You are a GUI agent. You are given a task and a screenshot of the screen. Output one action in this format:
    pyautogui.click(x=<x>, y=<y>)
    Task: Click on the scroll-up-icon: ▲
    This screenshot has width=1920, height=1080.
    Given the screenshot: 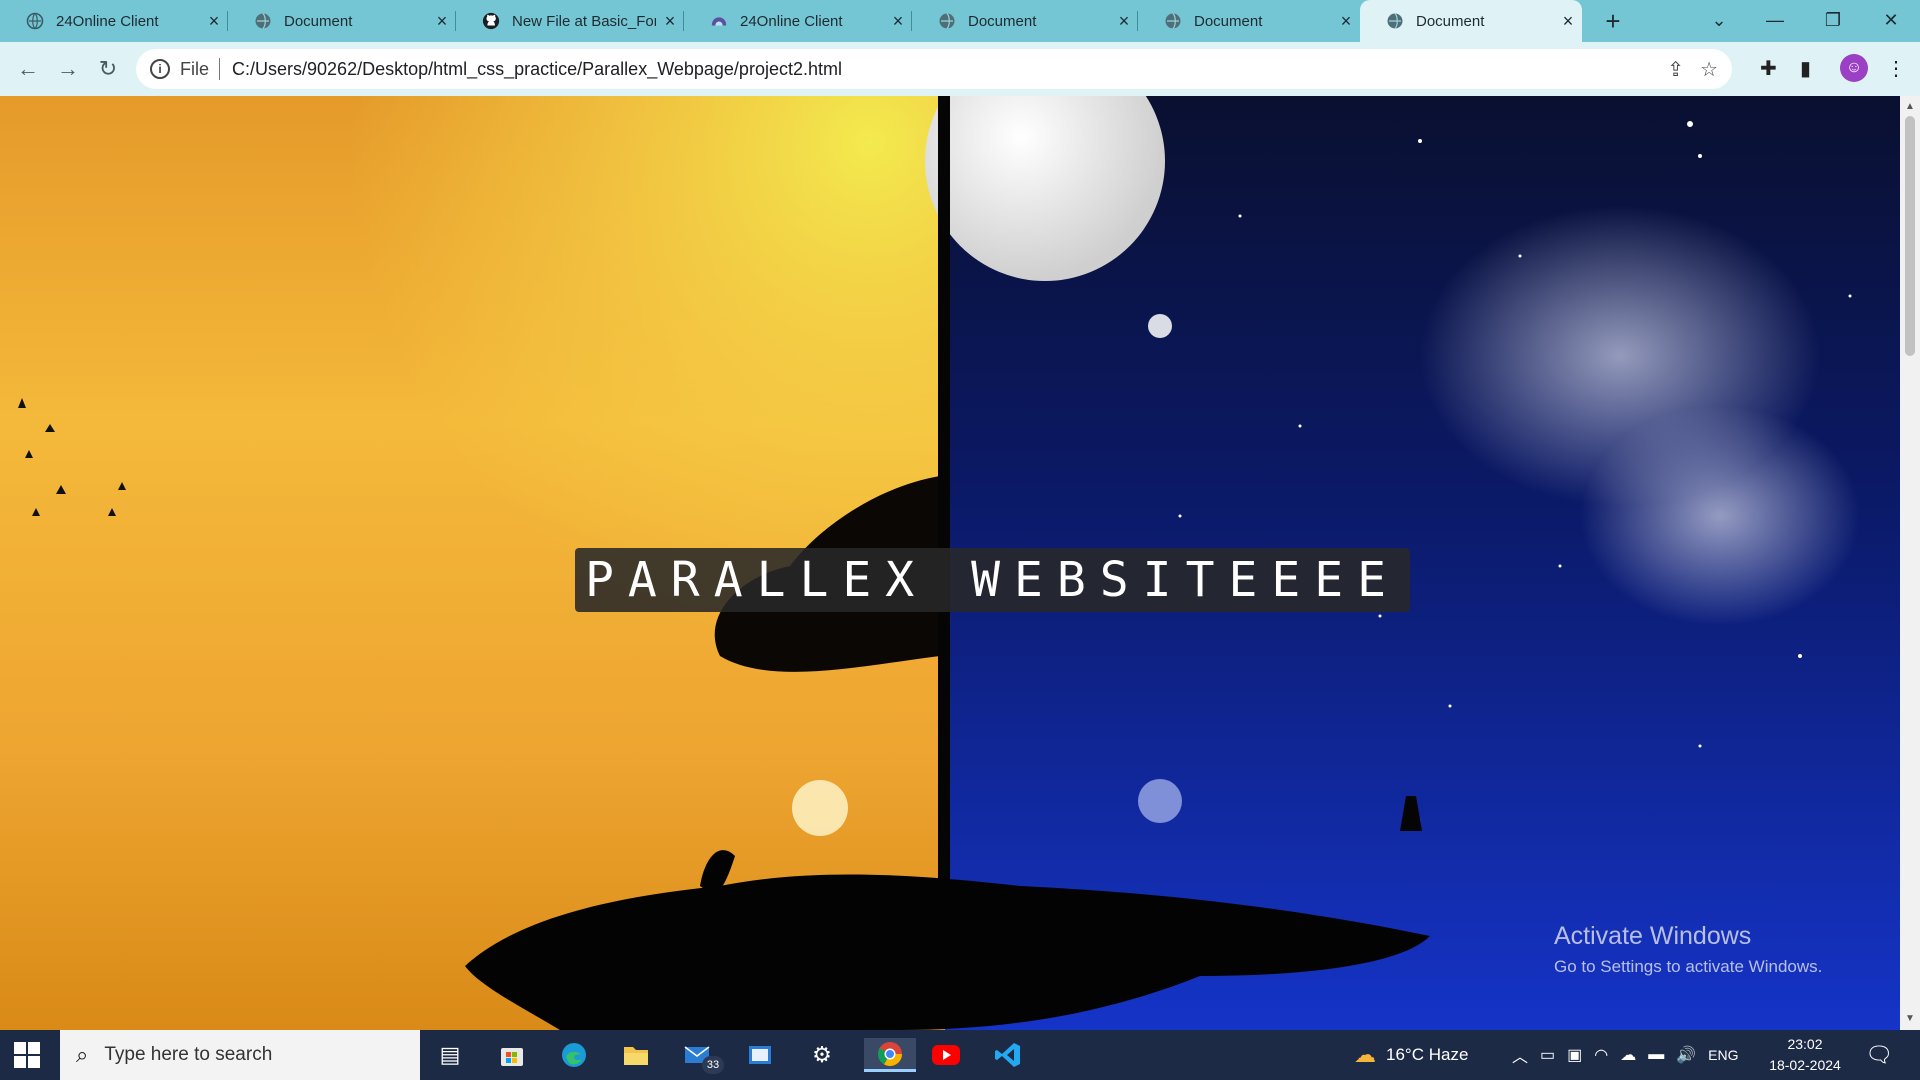 What is the action you would take?
    pyautogui.click(x=1910, y=107)
    